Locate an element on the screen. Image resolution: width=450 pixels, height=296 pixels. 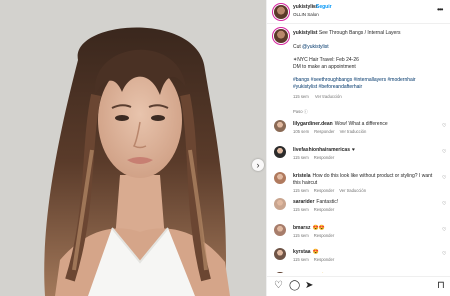
post-header: yukistylist • Seguir OLLIN Salon ••• is located at coordinates (358, 12).